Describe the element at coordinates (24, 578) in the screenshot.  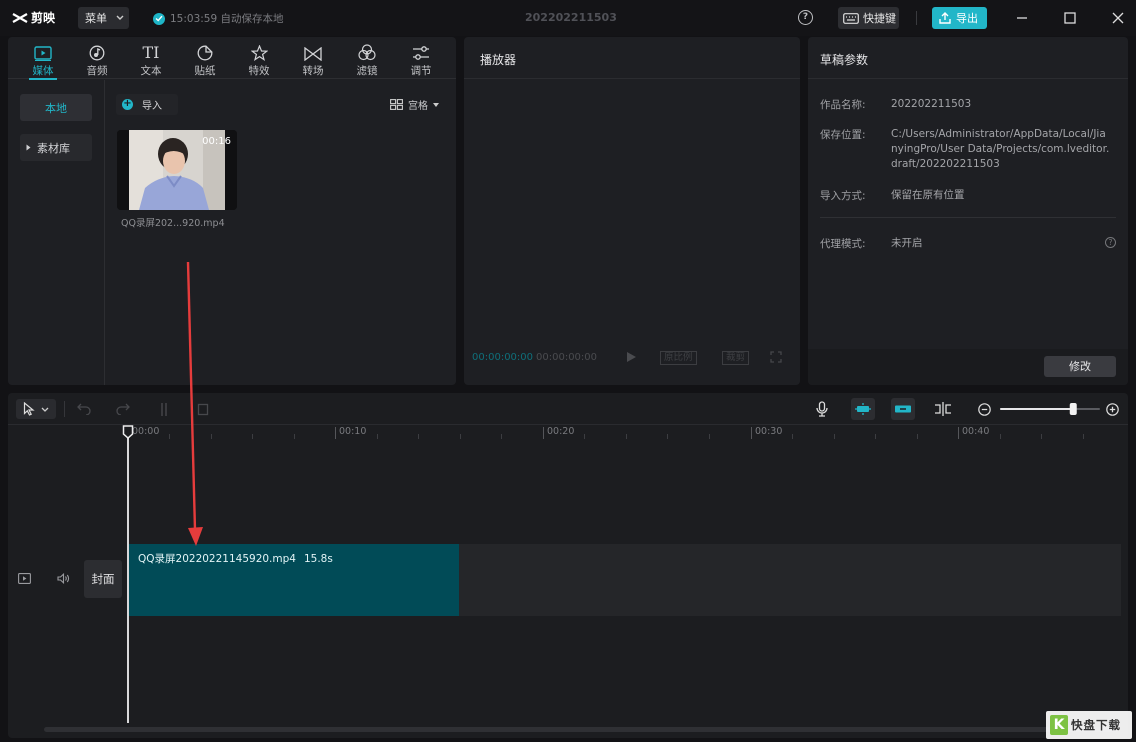
I see `track-video-toggle` at that location.